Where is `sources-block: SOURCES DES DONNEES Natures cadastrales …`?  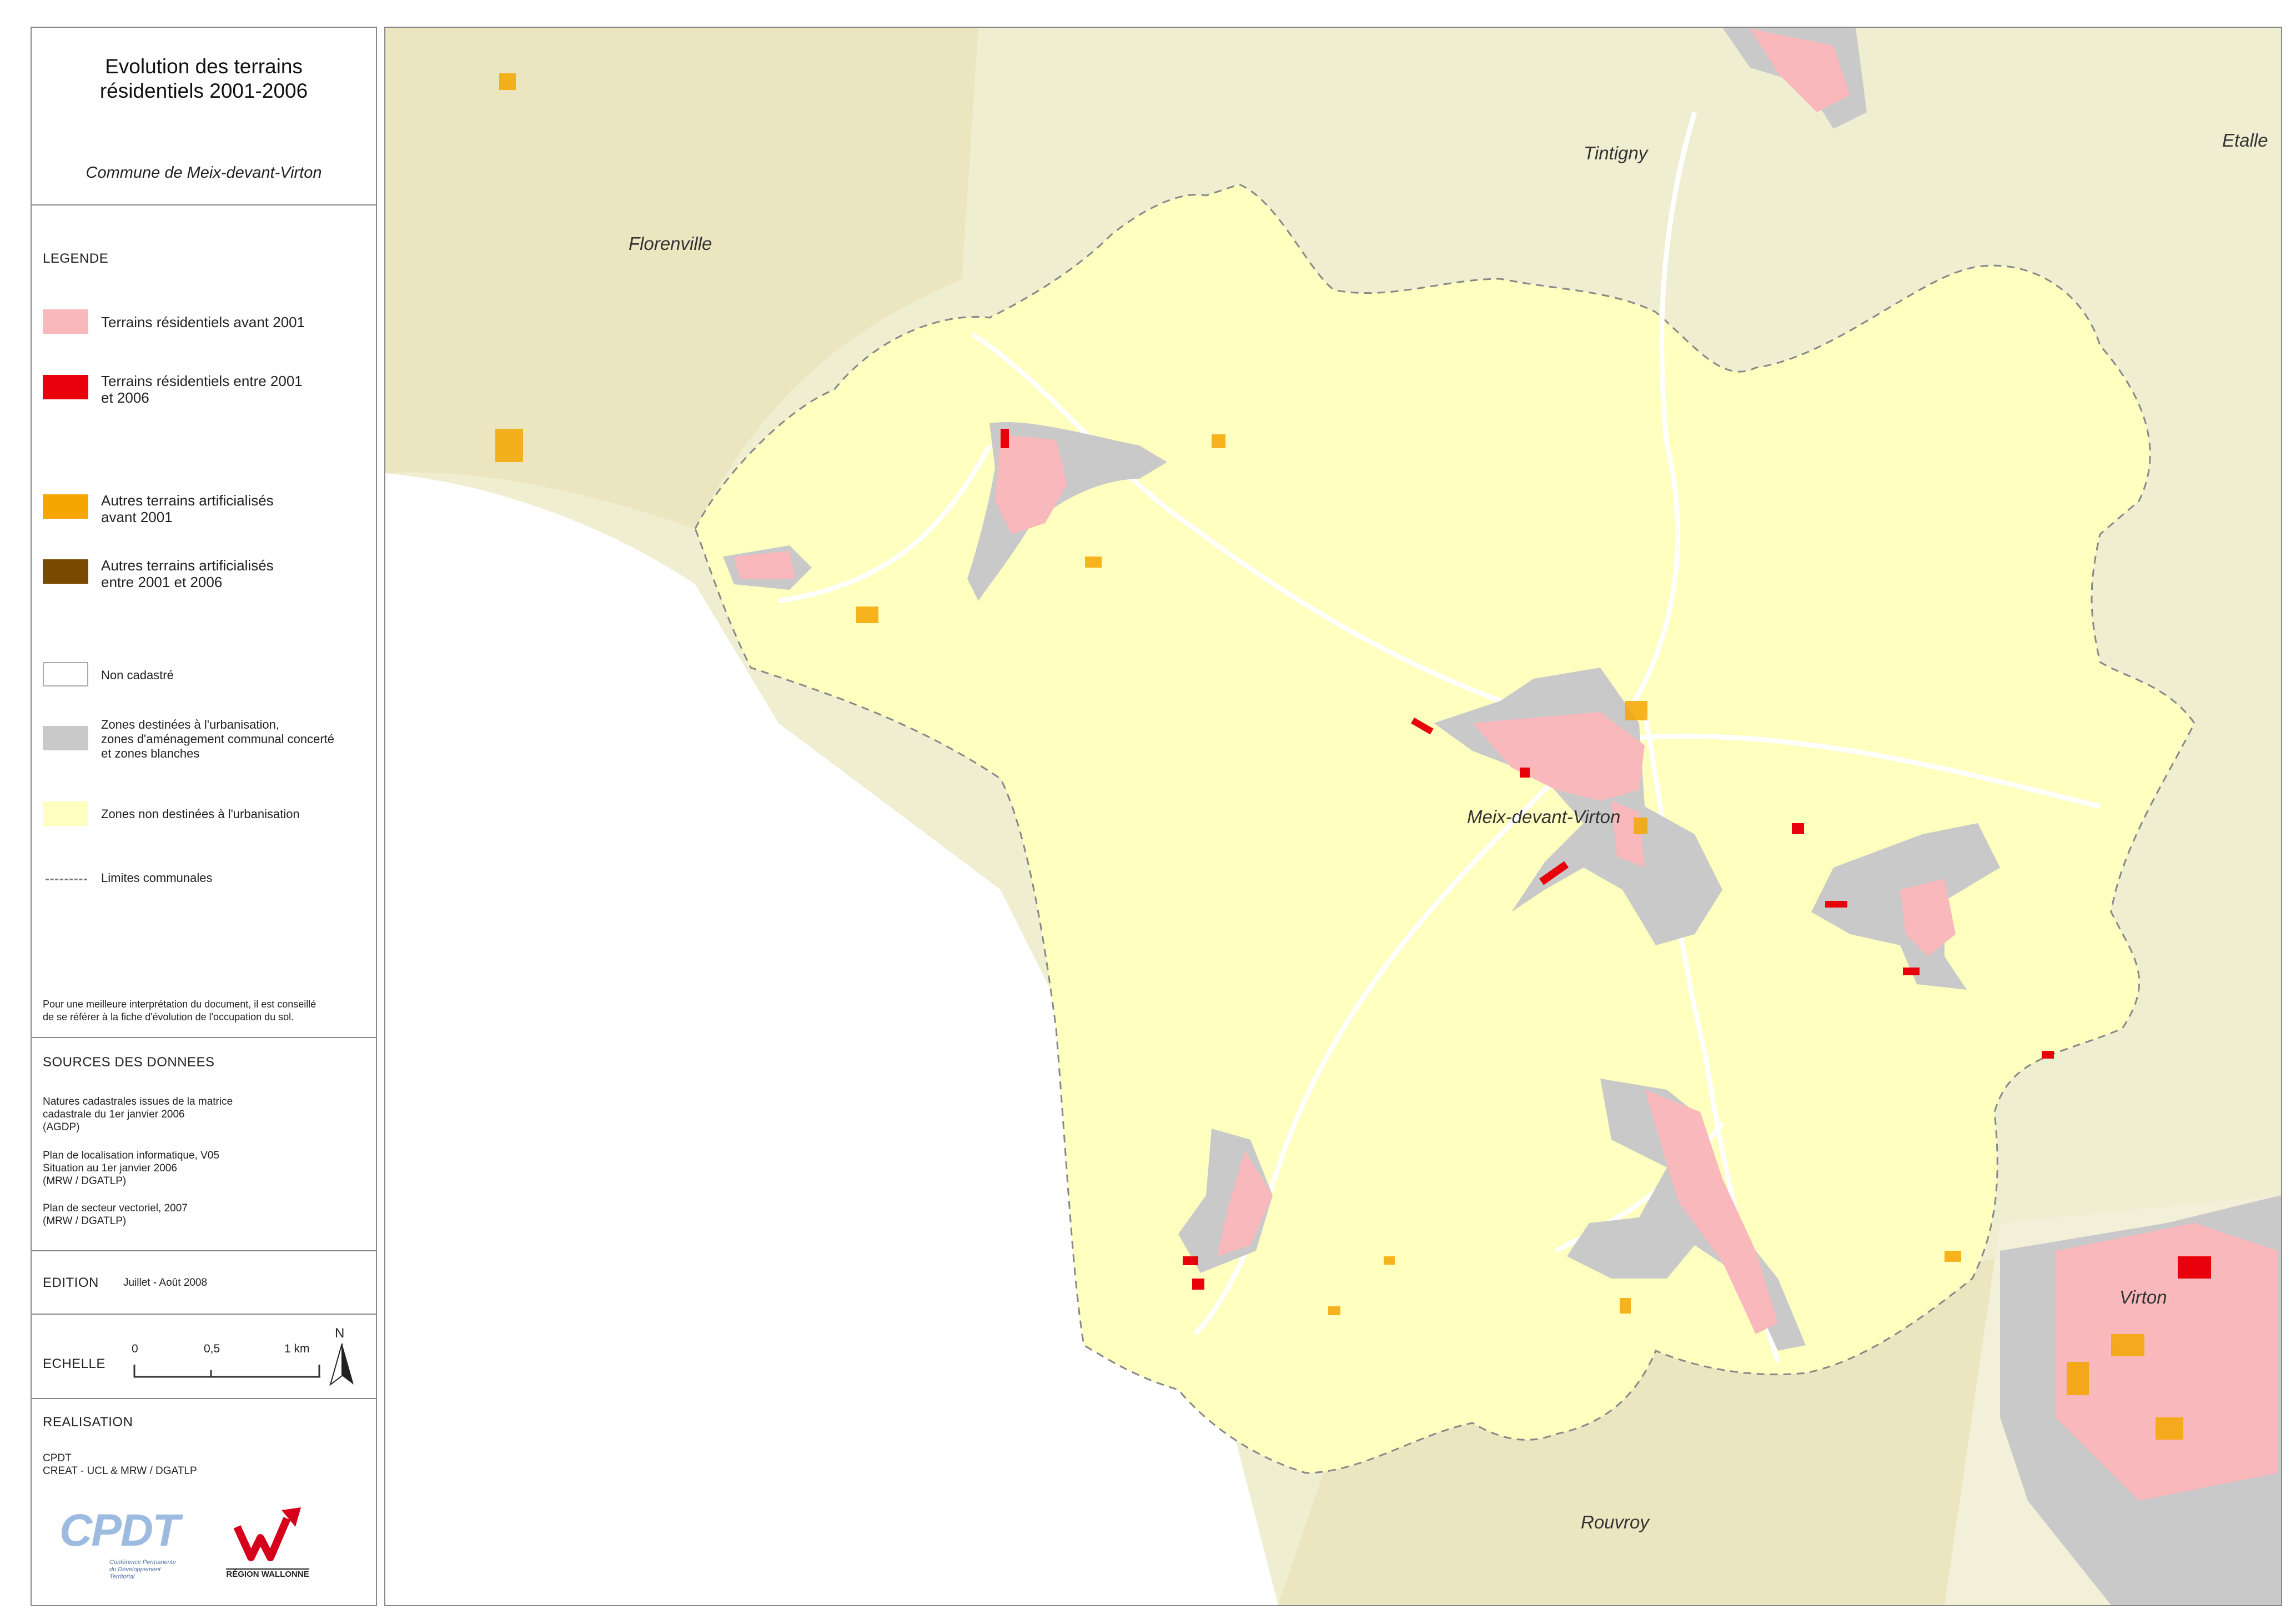
sources-block: SOURCES DES DONNEES Natures cadastrales … is located at coordinates (204, 1144).